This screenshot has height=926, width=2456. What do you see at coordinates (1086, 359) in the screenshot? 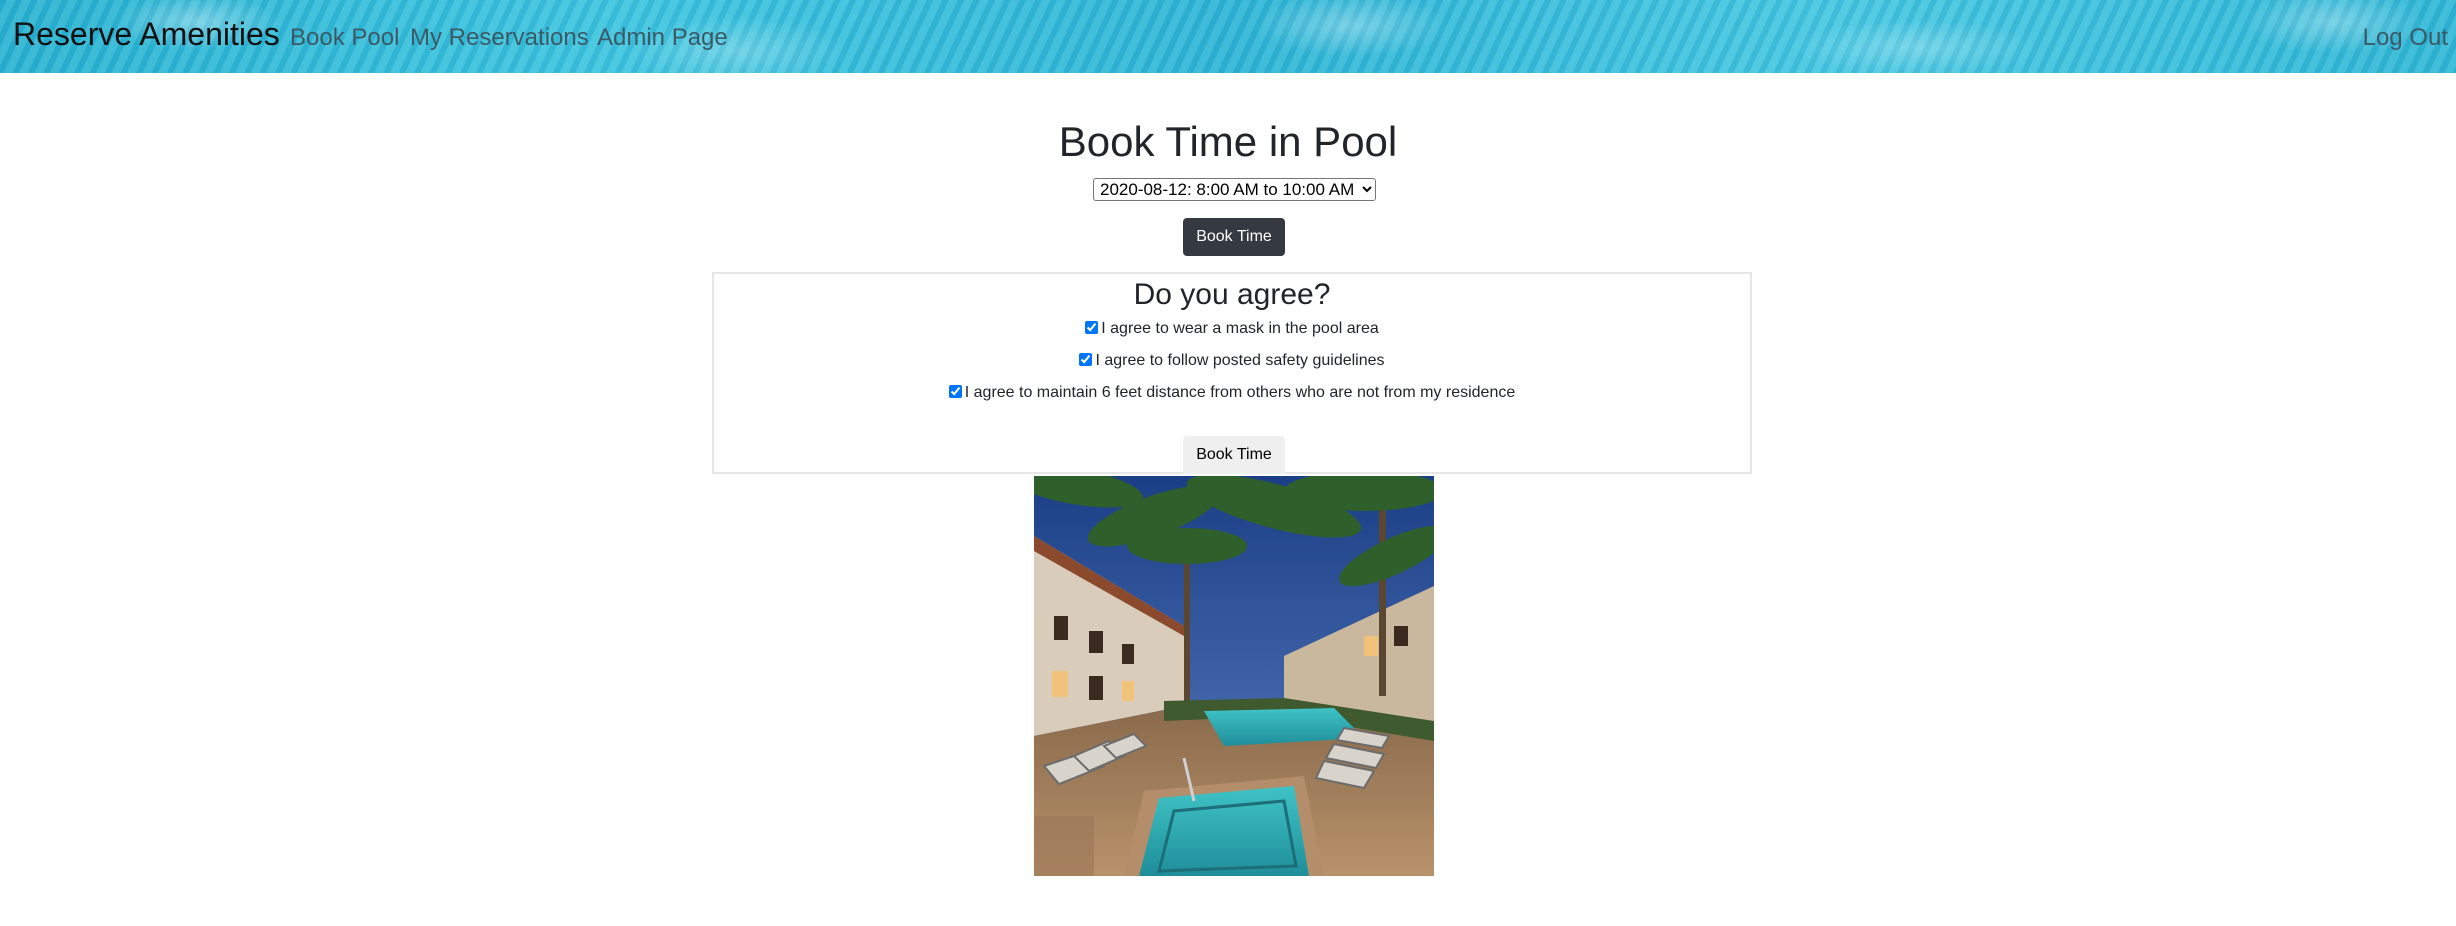
I see `safety-checkbox` at bounding box center [1086, 359].